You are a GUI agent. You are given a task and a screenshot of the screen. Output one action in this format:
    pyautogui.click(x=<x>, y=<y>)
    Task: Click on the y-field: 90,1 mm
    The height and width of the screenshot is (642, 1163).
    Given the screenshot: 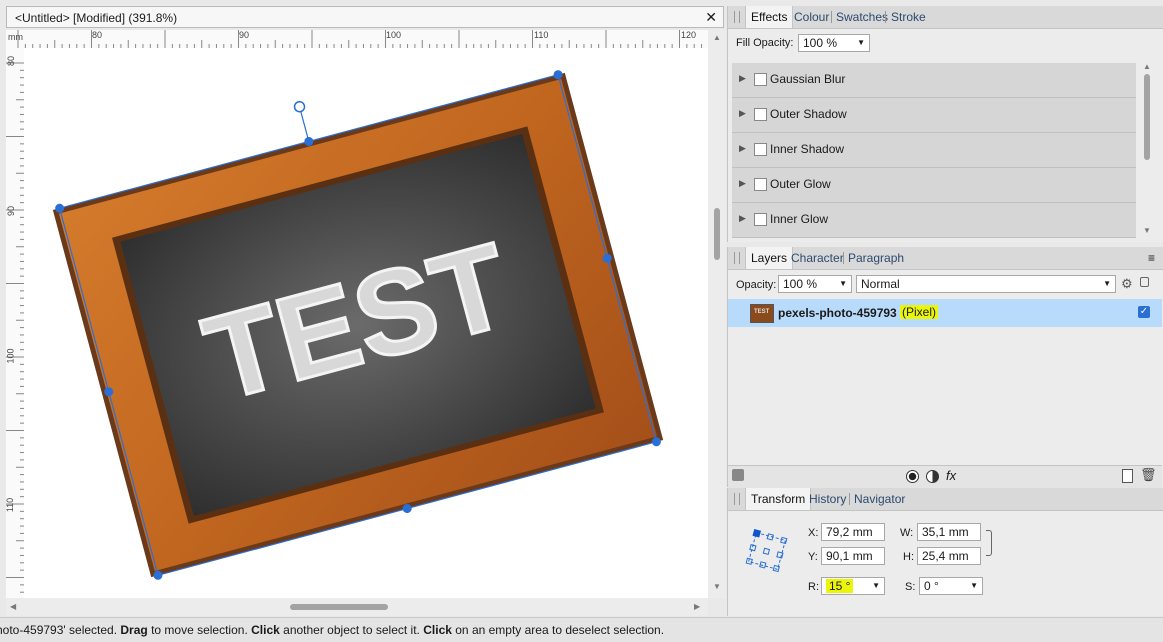 What is the action you would take?
    pyautogui.click(x=853, y=556)
    